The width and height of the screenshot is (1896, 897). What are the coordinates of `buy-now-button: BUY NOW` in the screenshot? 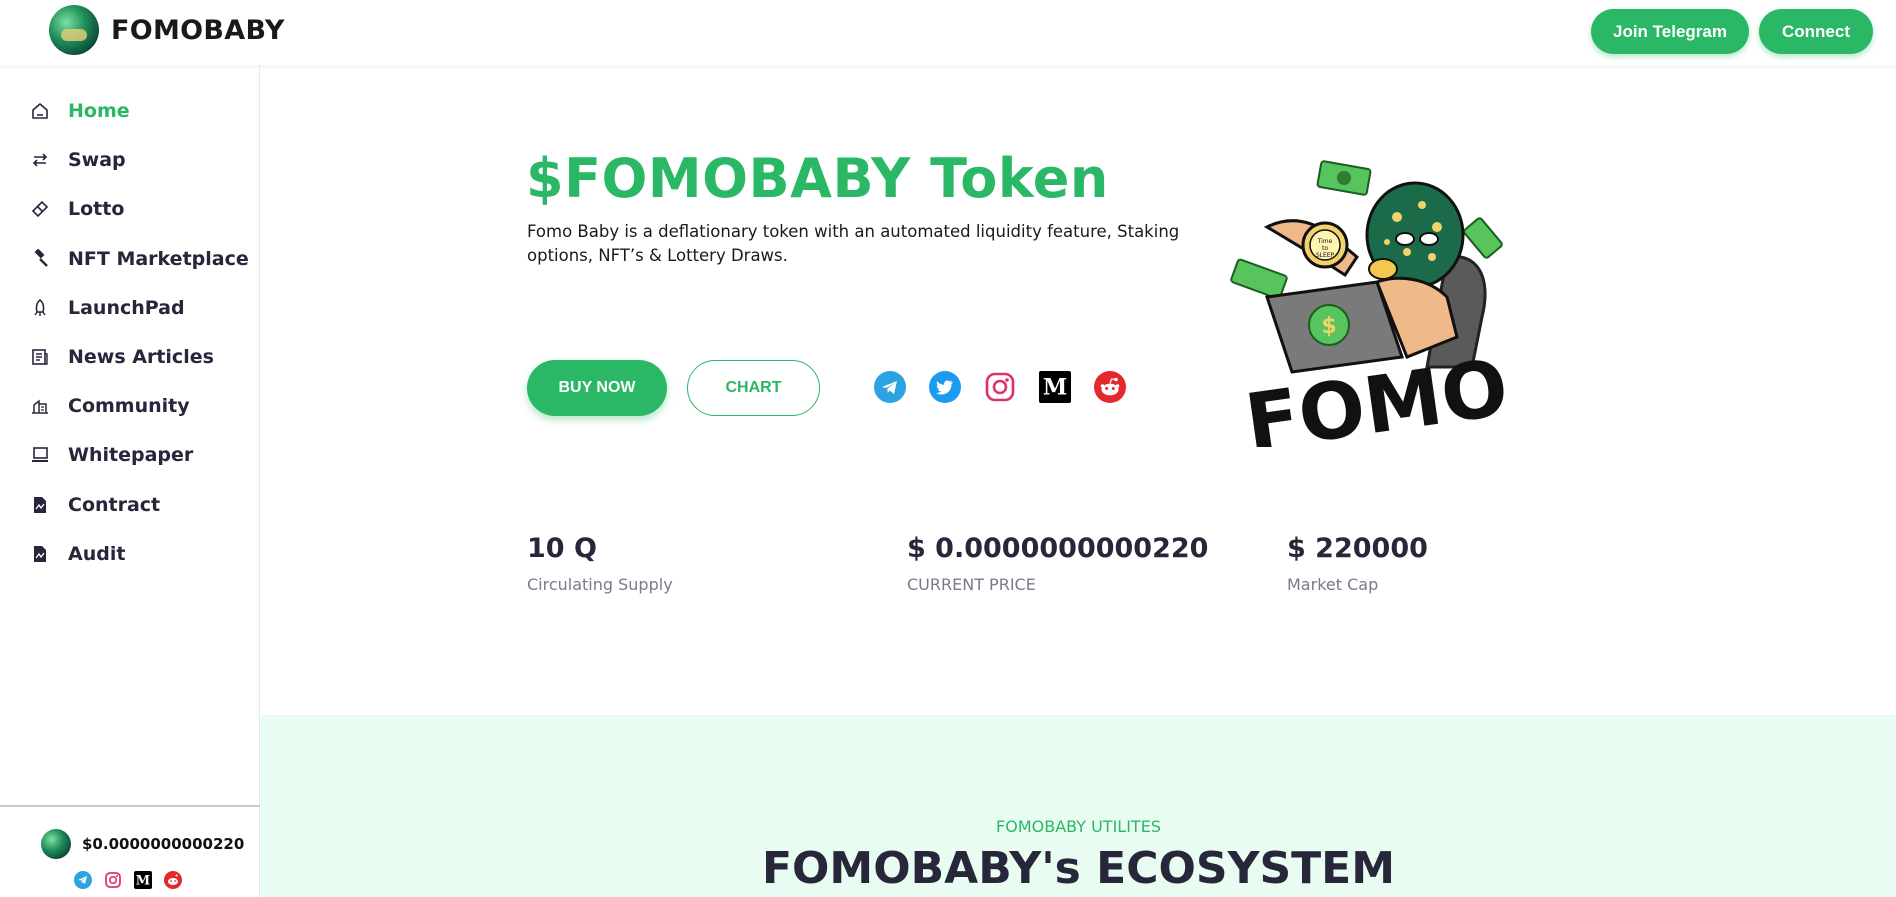 It's located at (597, 388).